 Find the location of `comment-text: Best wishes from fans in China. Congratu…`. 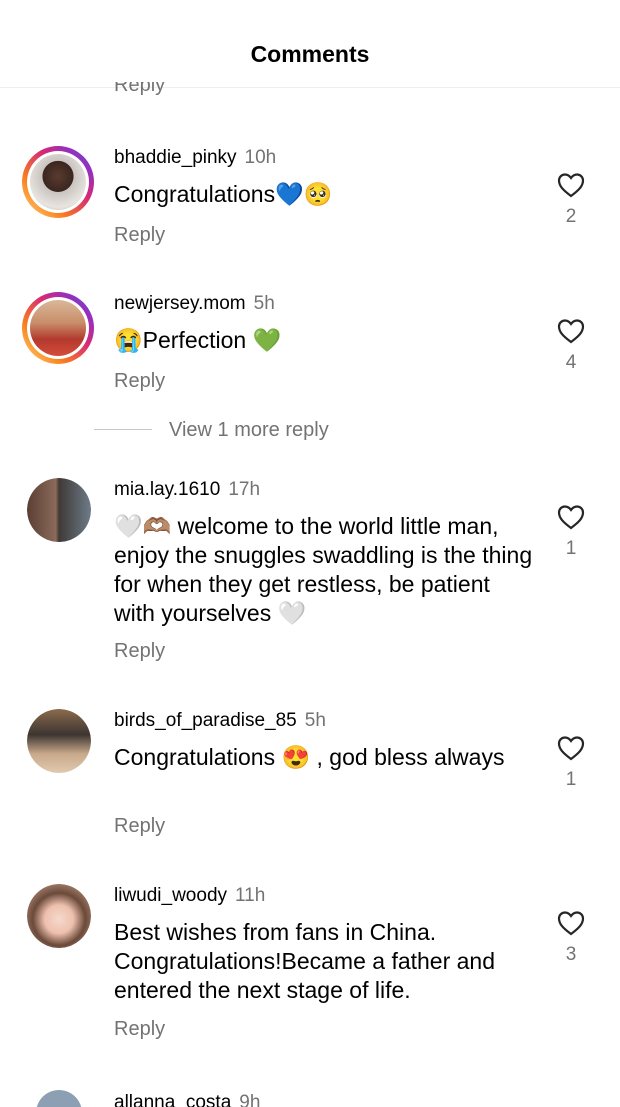

comment-text: Best wishes from fans in China. Congratu… is located at coordinates (305, 961).